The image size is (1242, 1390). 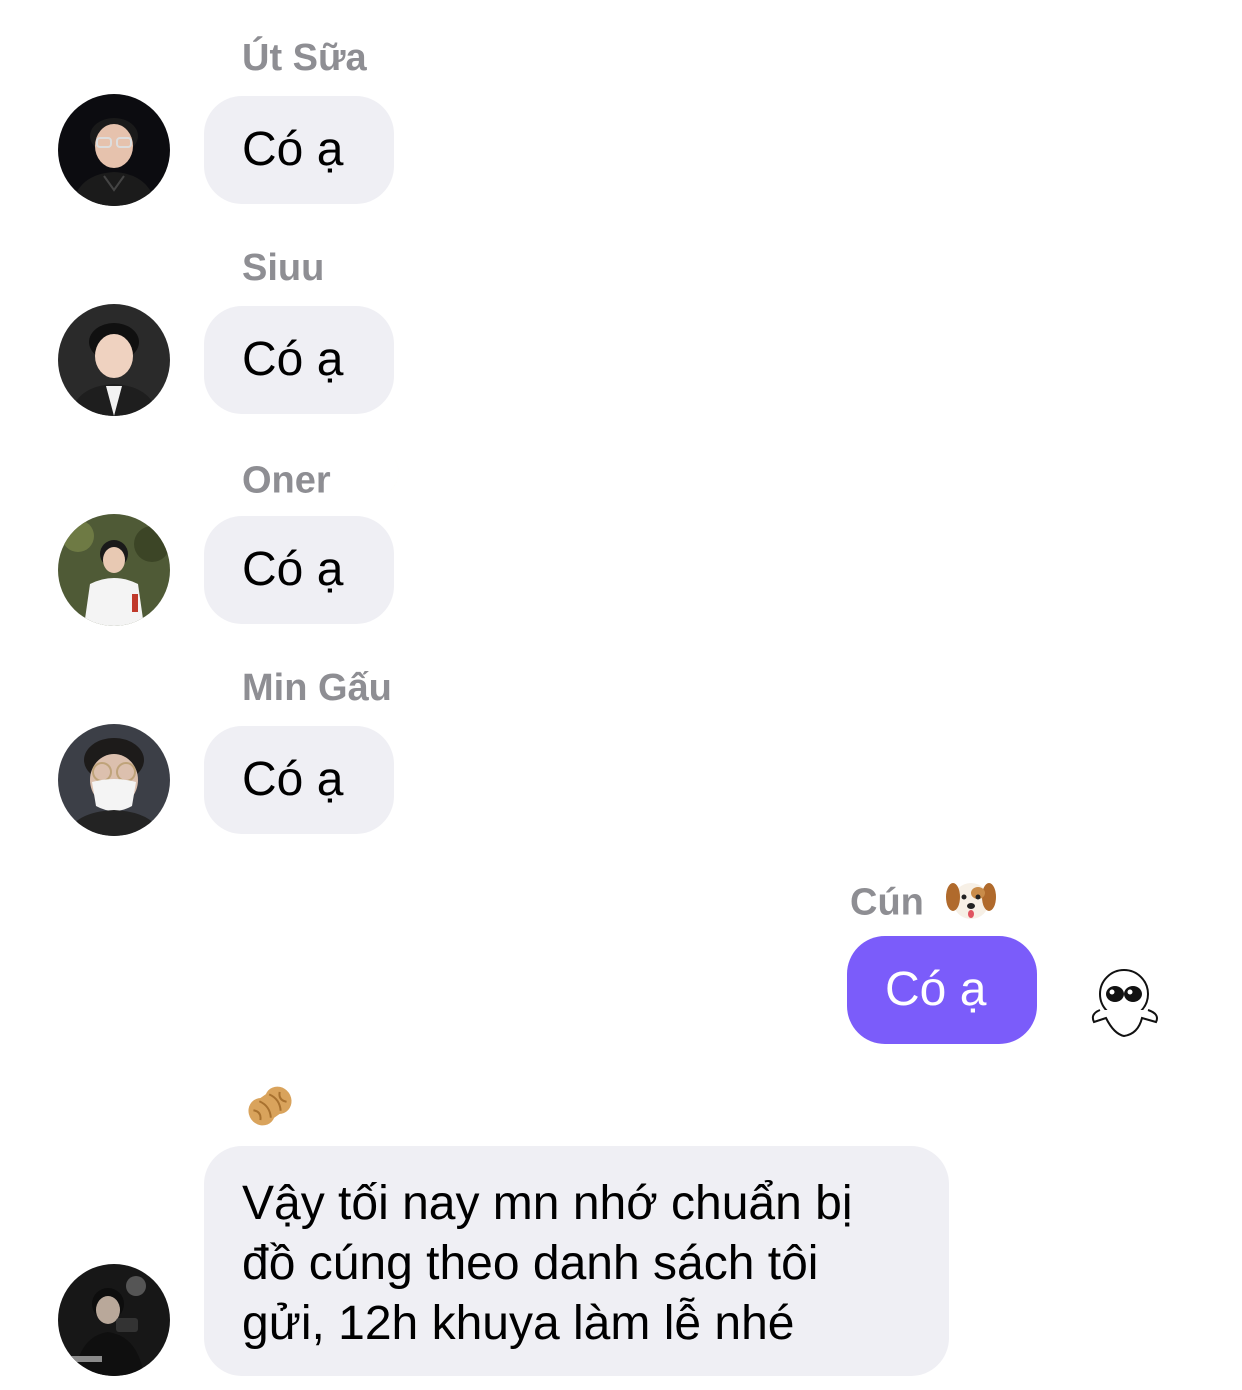 I want to click on crescent-moon-icon, so click(x=378, y=482).